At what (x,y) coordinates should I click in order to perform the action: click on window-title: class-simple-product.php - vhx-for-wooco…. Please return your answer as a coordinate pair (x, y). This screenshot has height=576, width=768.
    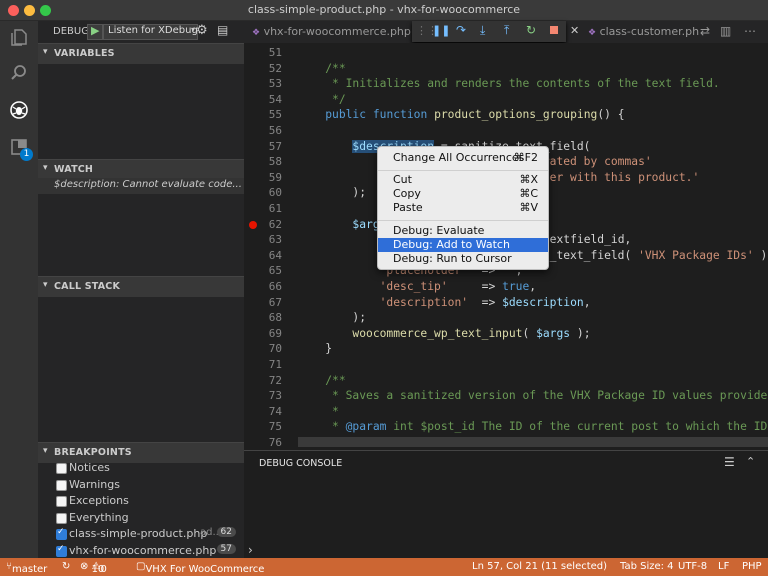
    Looking at the image, I should click on (384, 9).